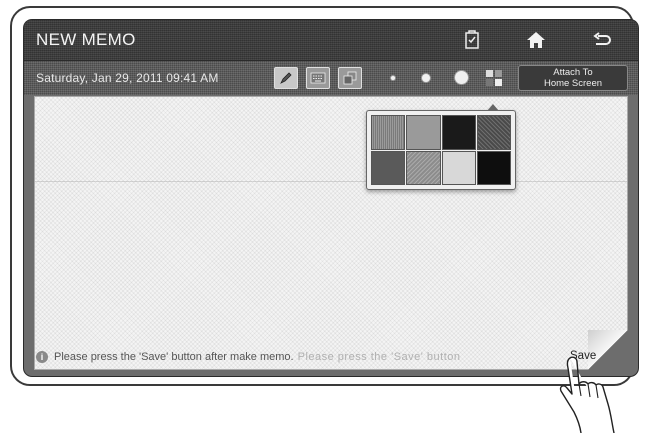 The height and width of the screenshot is (433, 646). I want to click on layers-tool-button, so click(350, 78).